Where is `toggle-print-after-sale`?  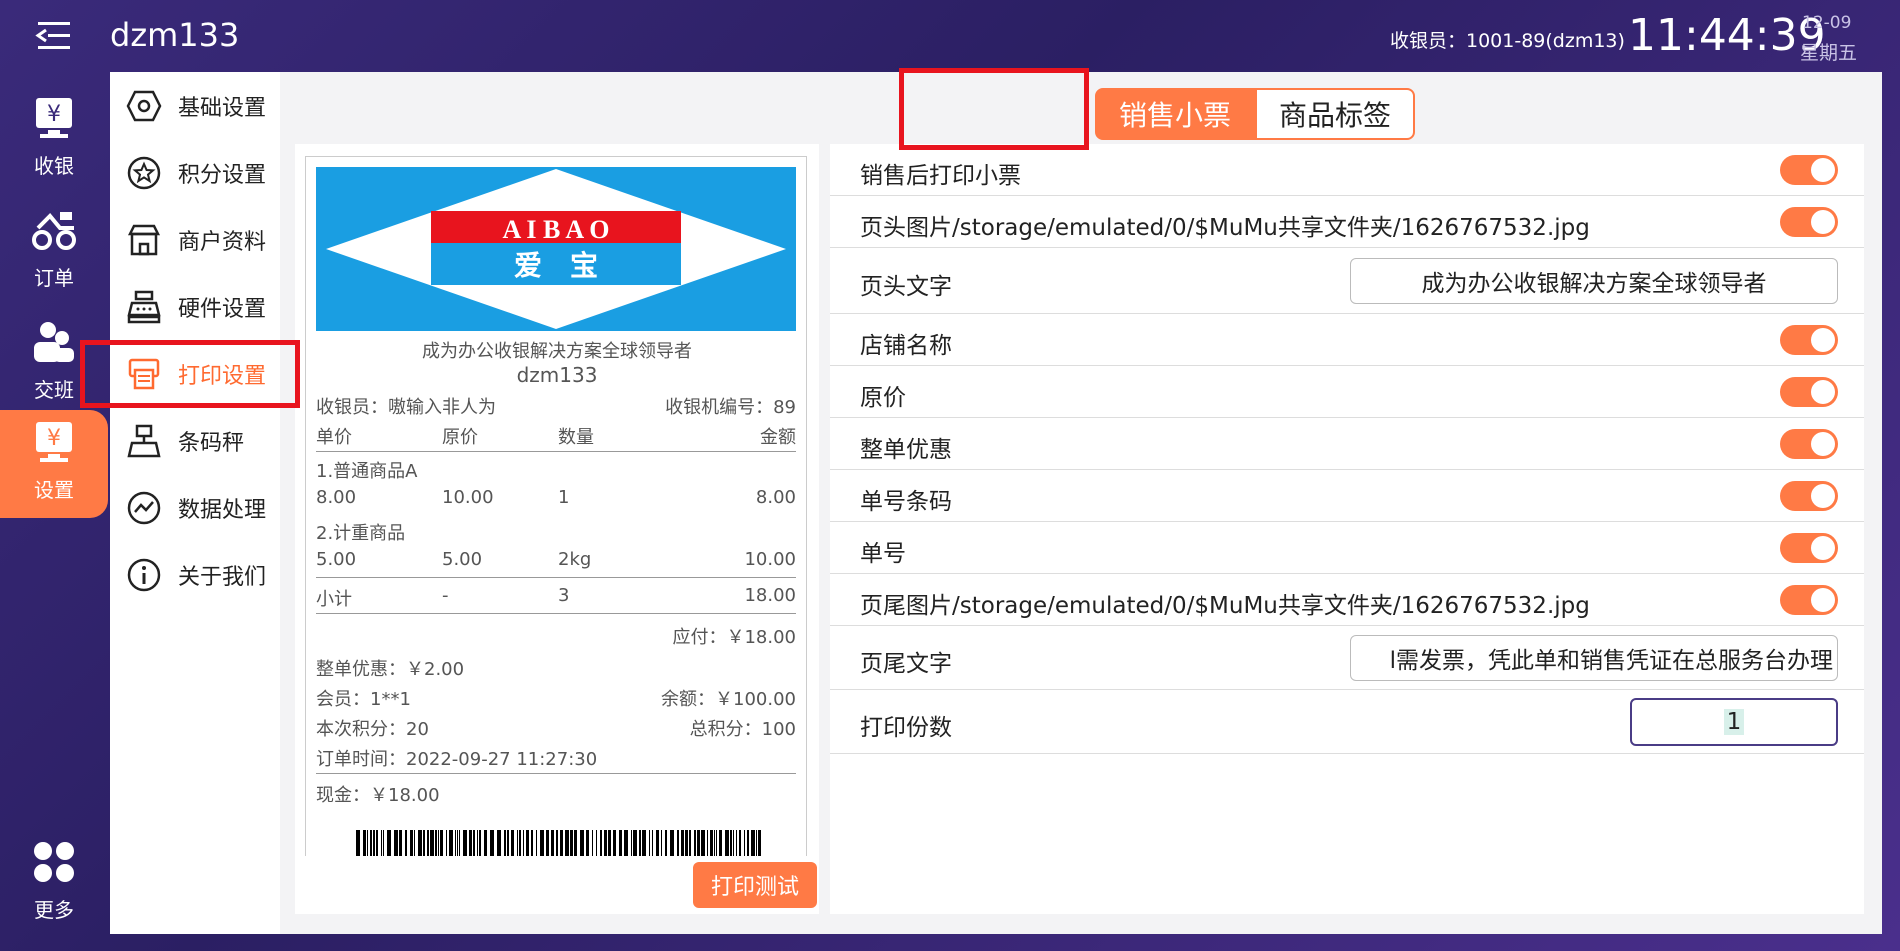 toggle-print-after-sale is located at coordinates (1809, 170).